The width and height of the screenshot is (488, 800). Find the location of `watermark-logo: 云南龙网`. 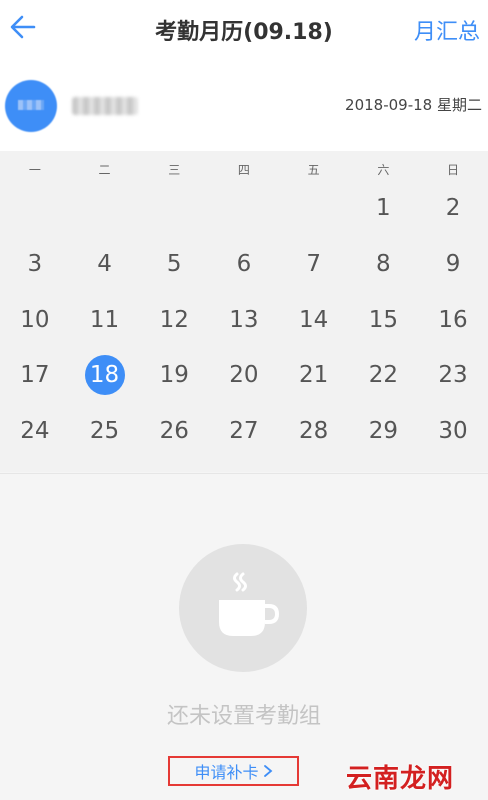

watermark-logo: 云南龙网 is located at coordinates (399, 779).